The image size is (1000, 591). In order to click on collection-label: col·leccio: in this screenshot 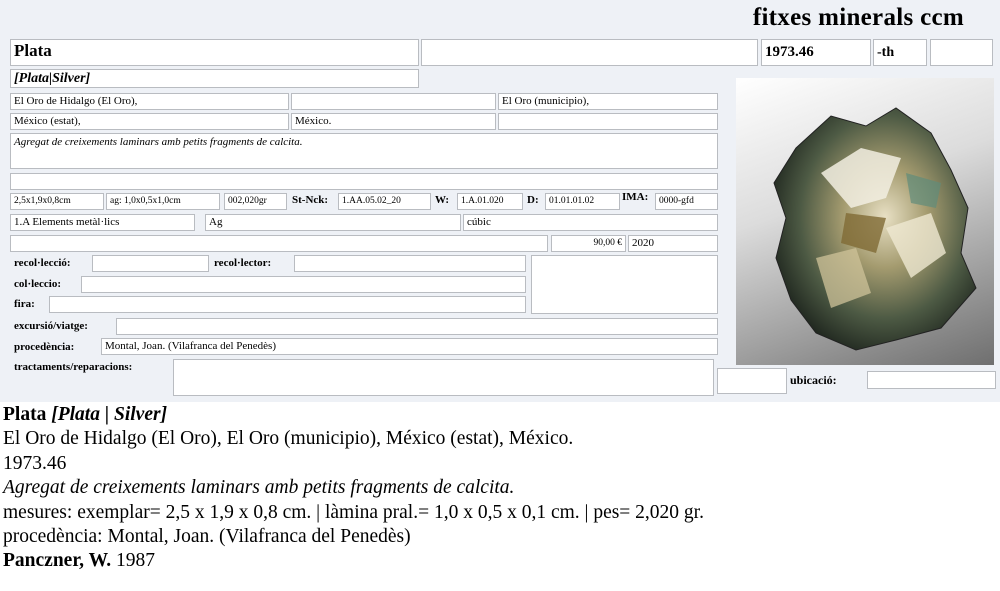, I will do `click(38, 284)`.